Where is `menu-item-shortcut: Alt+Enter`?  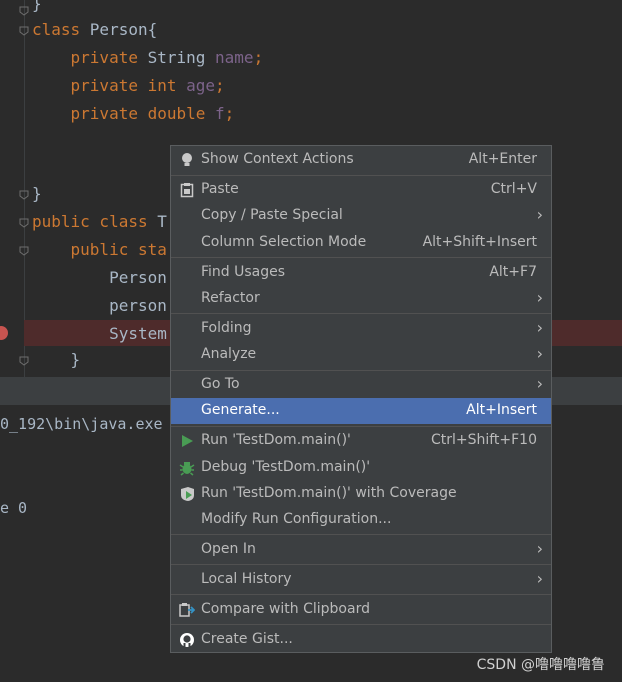
menu-item-shortcut: Alt+Enter is located at coordinates (502, 159).